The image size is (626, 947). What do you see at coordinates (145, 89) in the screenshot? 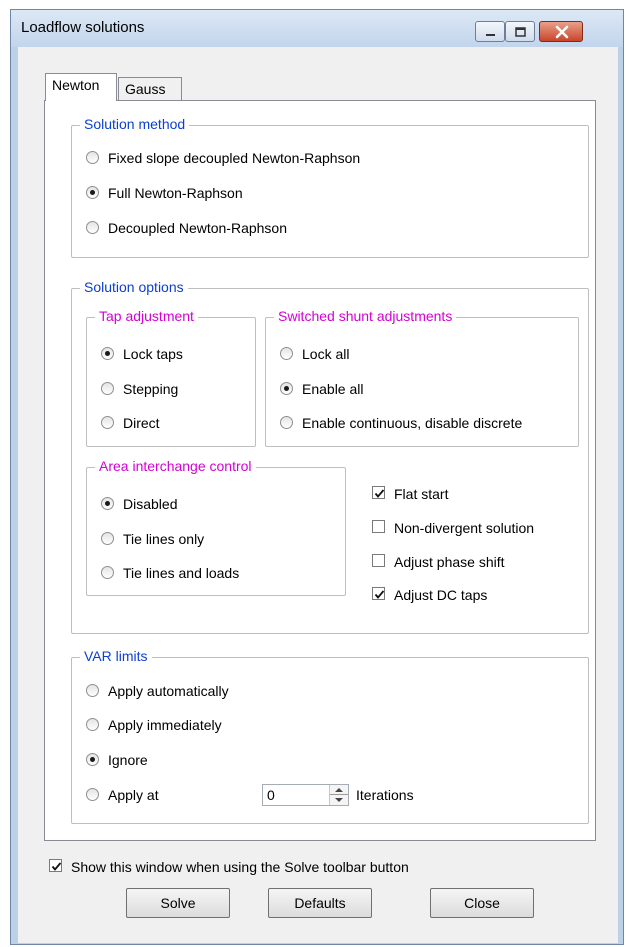
I see `tab-gauss-label: Gauss` at bounding box center [145, 89].